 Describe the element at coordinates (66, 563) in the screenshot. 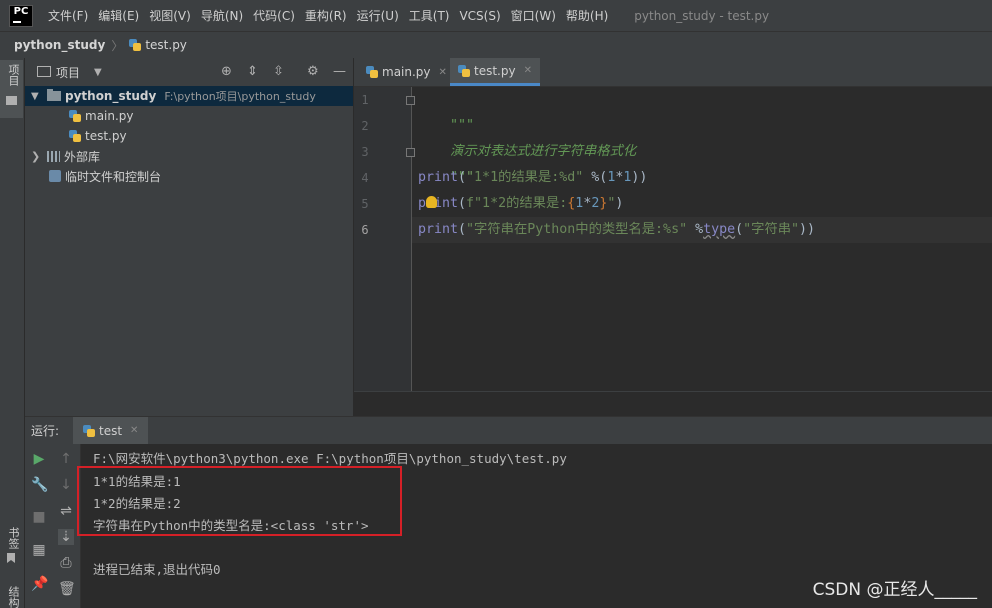

I see `print-icon: ⎙` at that location.